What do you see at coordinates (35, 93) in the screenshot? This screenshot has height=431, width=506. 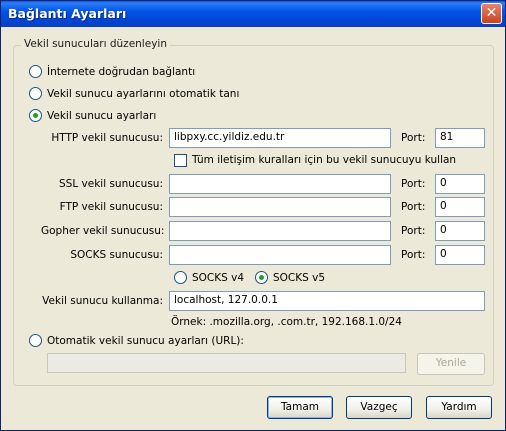 I see `auto-detect-radio` at bounding box center [35, 93].